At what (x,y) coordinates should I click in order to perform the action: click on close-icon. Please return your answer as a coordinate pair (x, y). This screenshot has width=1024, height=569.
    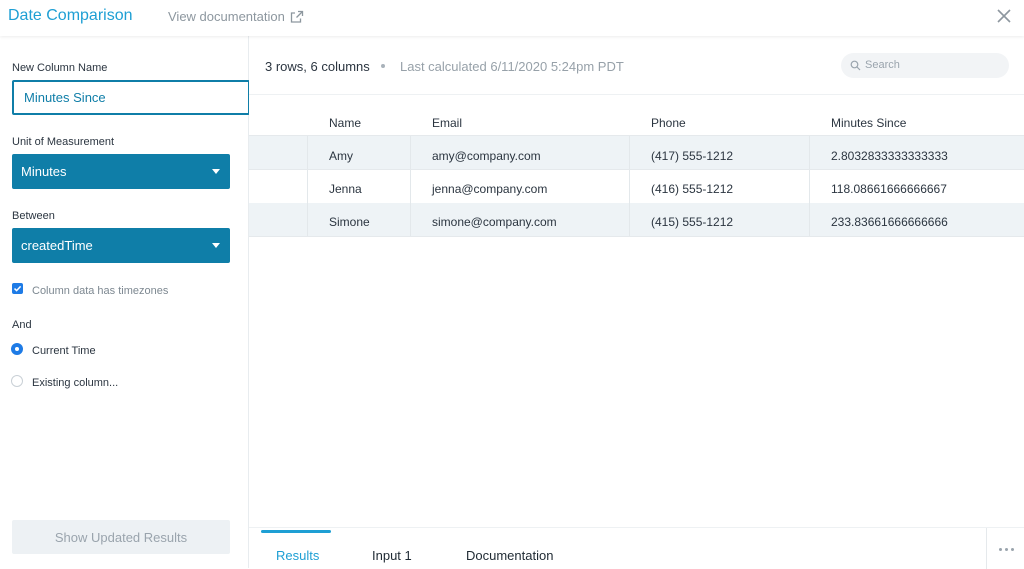
    Looking at the image, I should click on (1004, 16).